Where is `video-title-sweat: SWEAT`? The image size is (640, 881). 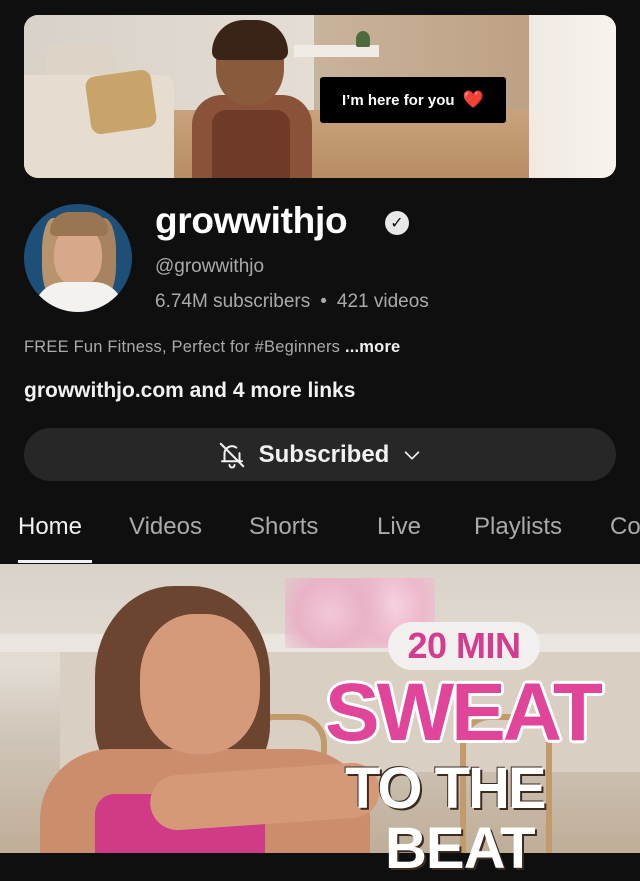 video-title-sweat: SWEAT is located at coordinates (464, 712).